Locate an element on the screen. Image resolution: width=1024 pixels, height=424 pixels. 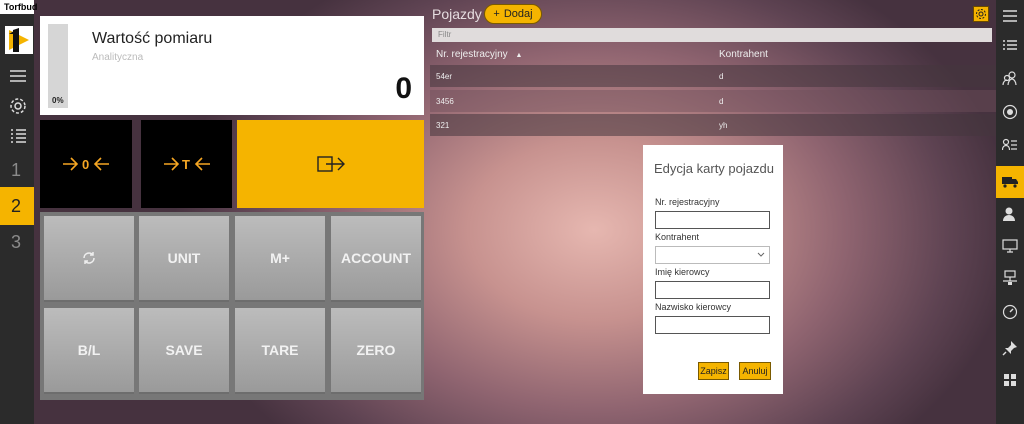
save-dialog-button: Zapisz is located at coordinates (713, 371).